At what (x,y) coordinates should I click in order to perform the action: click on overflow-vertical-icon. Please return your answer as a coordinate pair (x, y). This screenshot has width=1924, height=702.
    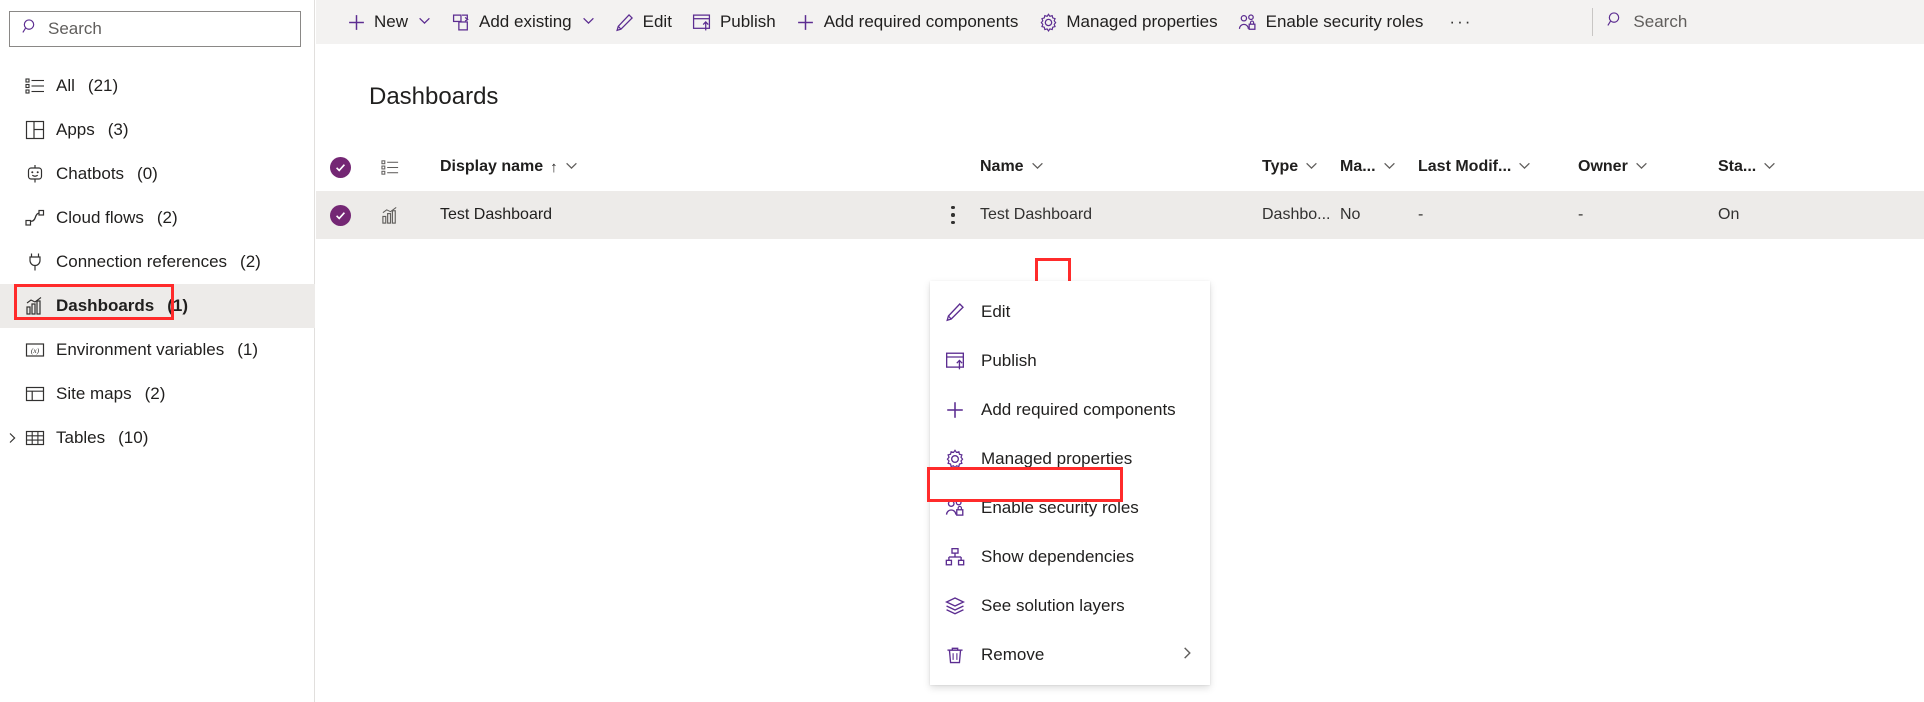
    Looking at the image, I should click on (953, 215).